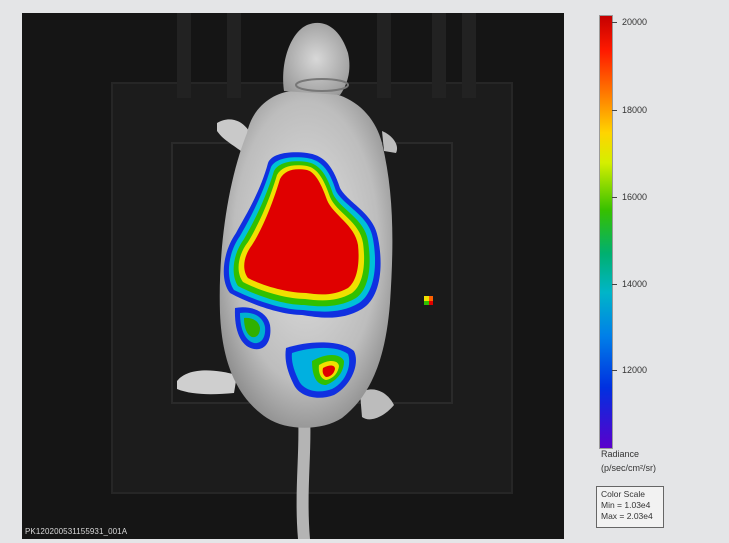 This screenshot has height=543, width=729. Describe the element at coordinates (628, 468) in the screenshot. I see `radiance-units: (p/sec/cm²/sr)` at that location.